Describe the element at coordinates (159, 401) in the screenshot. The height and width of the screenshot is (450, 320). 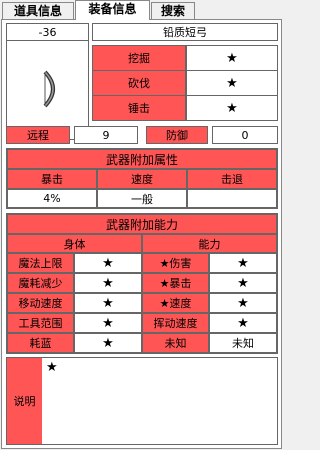
I see `description-text: ★` at that location.